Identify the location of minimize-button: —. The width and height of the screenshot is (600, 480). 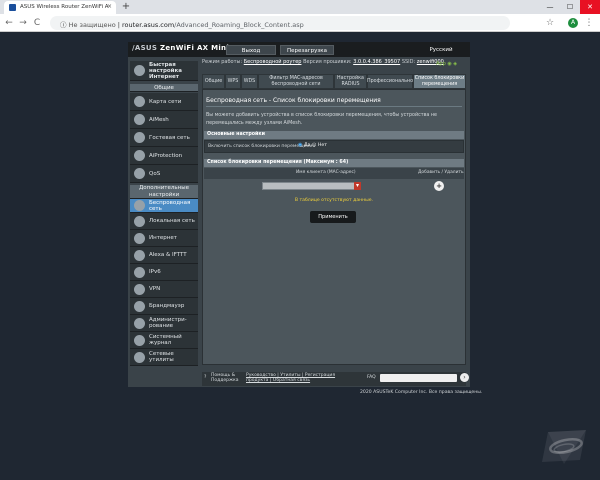
(550, 7).